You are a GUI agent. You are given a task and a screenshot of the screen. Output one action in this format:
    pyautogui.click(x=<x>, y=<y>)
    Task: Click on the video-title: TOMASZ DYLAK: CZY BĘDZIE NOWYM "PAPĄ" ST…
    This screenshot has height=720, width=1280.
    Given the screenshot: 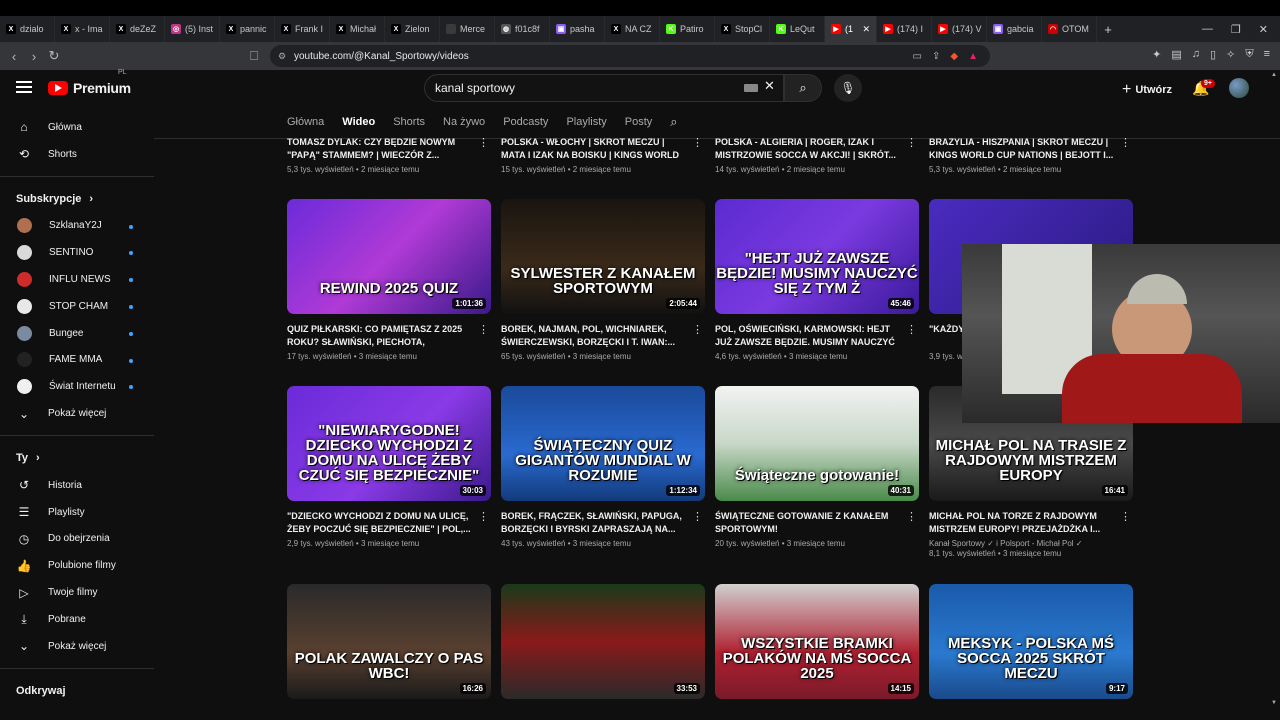 What is the action you would take?
    pyautogui.click(x=380, y=150)
    